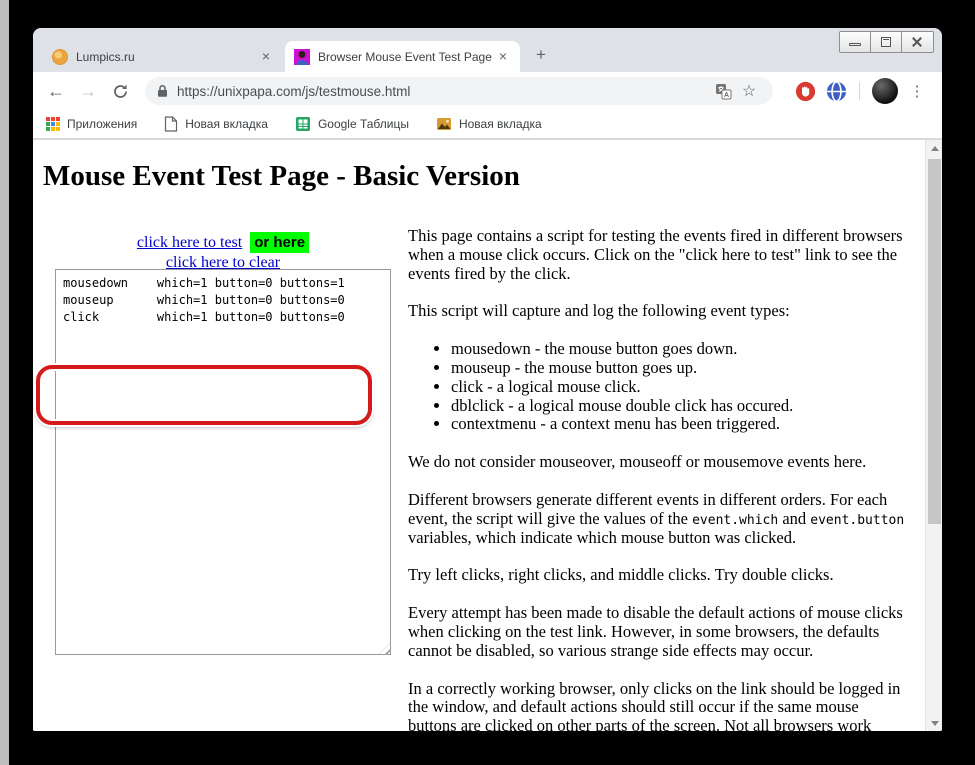 The height and width of the screenshot is (765, 975). Describe the element at coordinates (735, 520) in the screenshot. I see `inline-code: event.which` at that location.